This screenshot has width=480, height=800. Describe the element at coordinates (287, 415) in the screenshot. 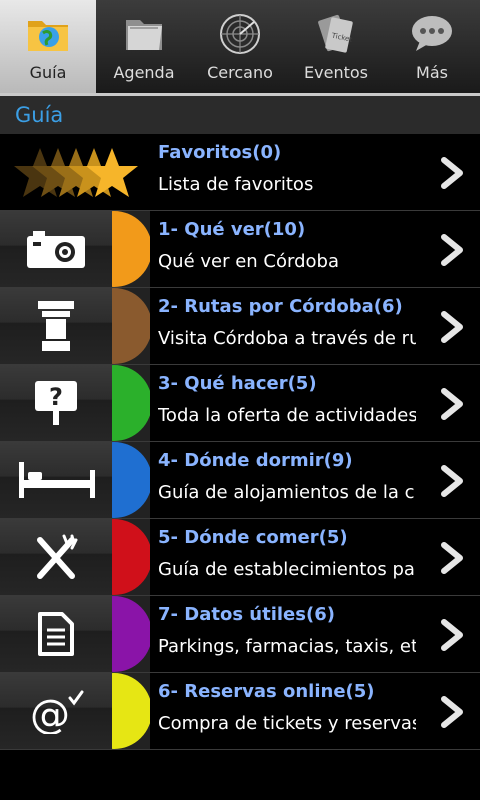

I see `item-subtitle: Toda la oferta de actividades` at that location.